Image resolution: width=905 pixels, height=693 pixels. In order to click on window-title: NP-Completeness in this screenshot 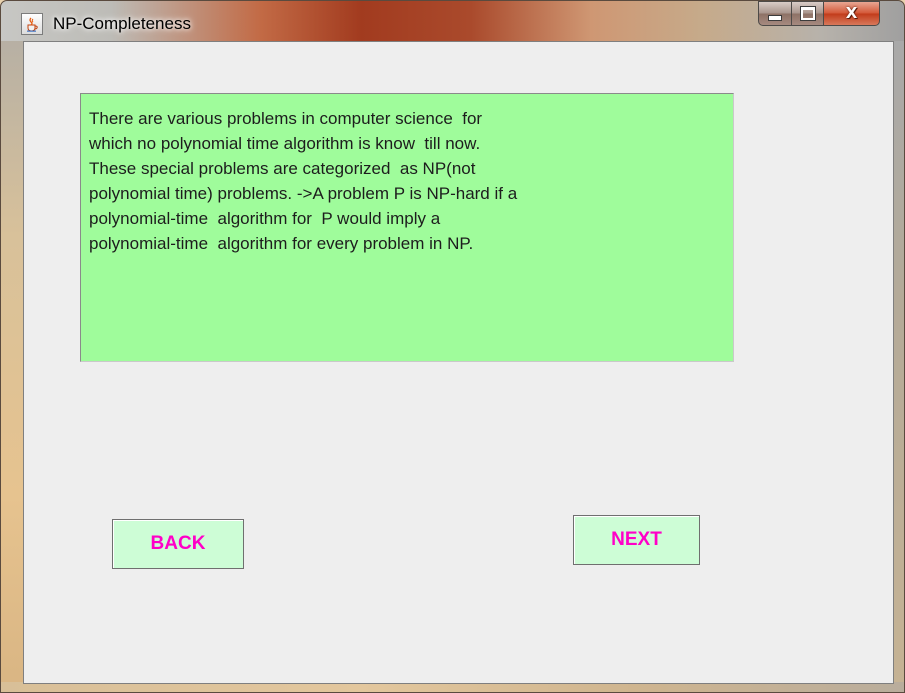, I will do `click(122, 23)`.